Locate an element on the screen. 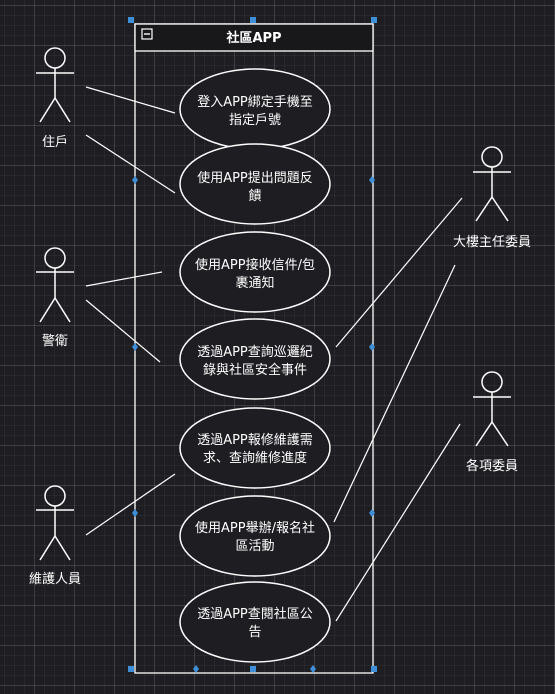  use-case-uc6: 使用APP舉辦/報名社 區活動 is located at coordinates (255, 536).